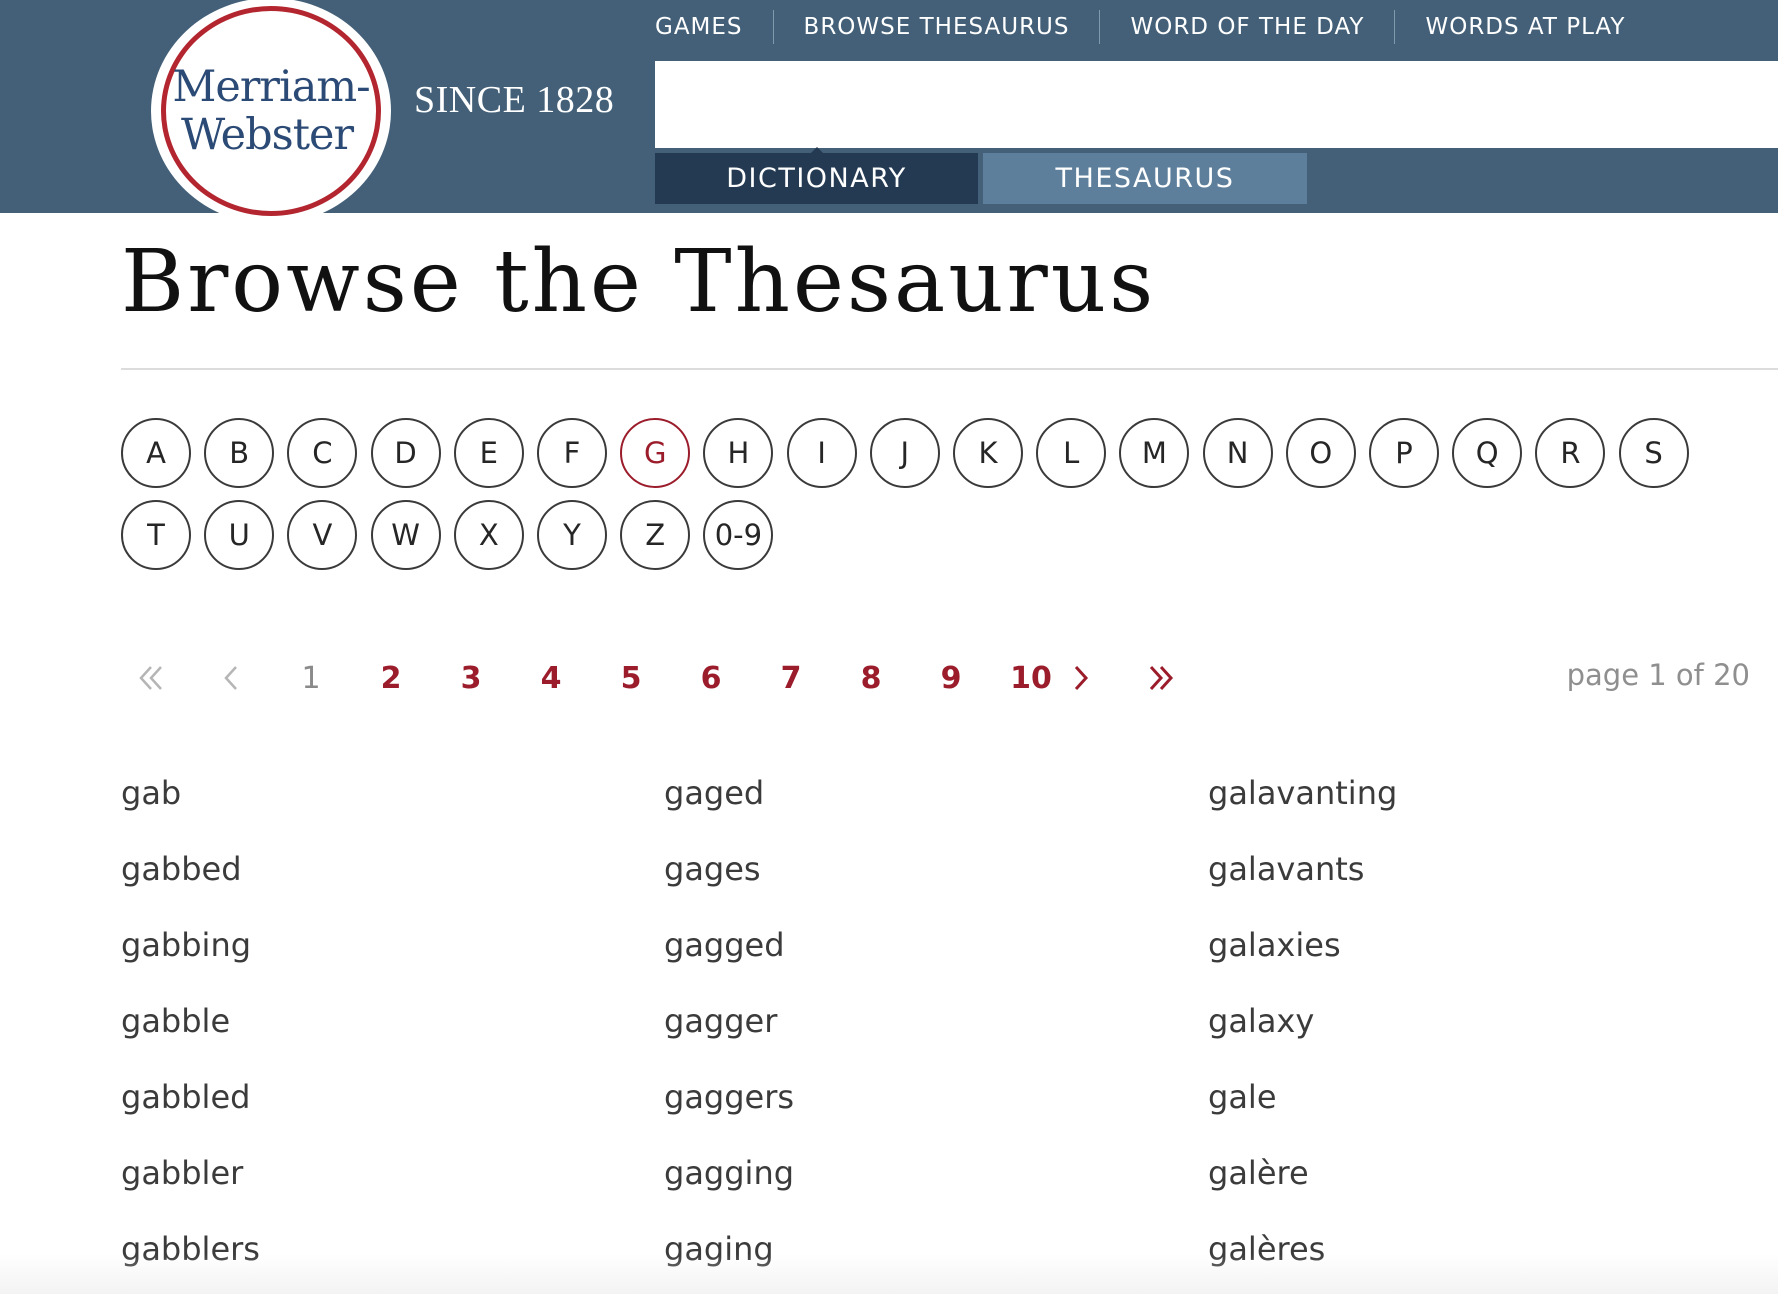 This screenshot has width=1778, height=1294. I want to click on logo-text-line2: Webster, so click(267, 135).